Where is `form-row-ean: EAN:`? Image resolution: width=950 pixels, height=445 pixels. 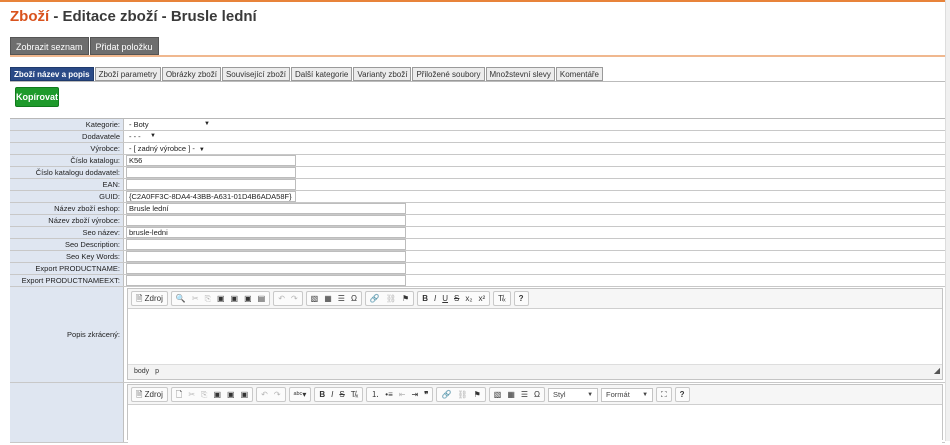
form-row-ean: EAN: is located at coordinates (477, 185).